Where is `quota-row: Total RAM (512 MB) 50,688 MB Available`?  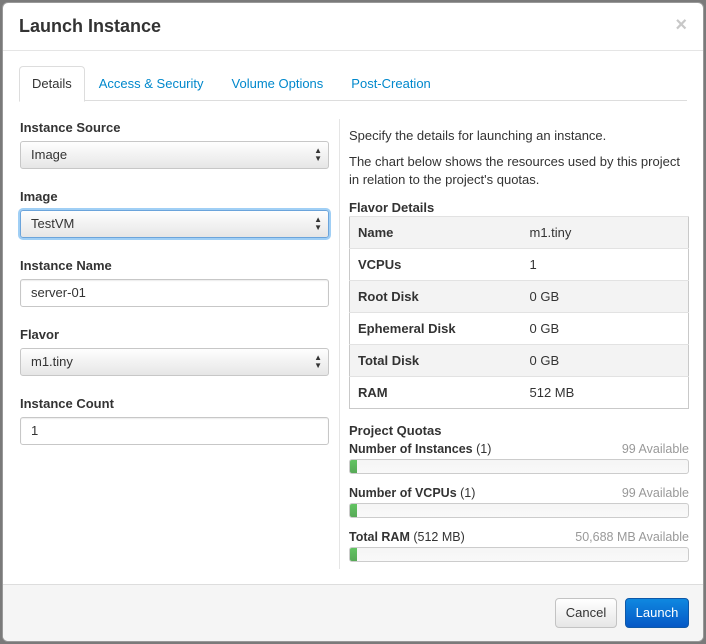 quota-row: Total RAM (512 MB) 50,688 MB Available is located at coordinates (519, 537).